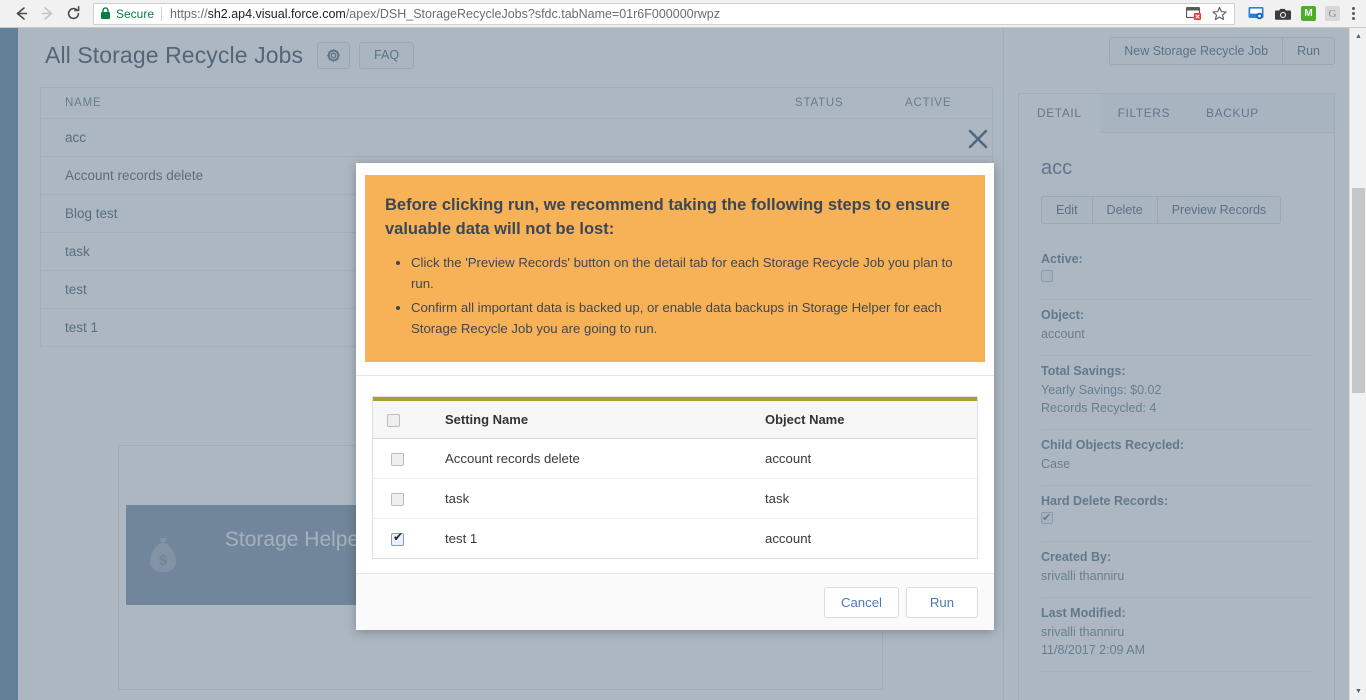 This screenshot has width=1366, height=700. Describe the element at coordinates (1194, 14) in the screenshot. I see `popup-blocked-icon` at that location.